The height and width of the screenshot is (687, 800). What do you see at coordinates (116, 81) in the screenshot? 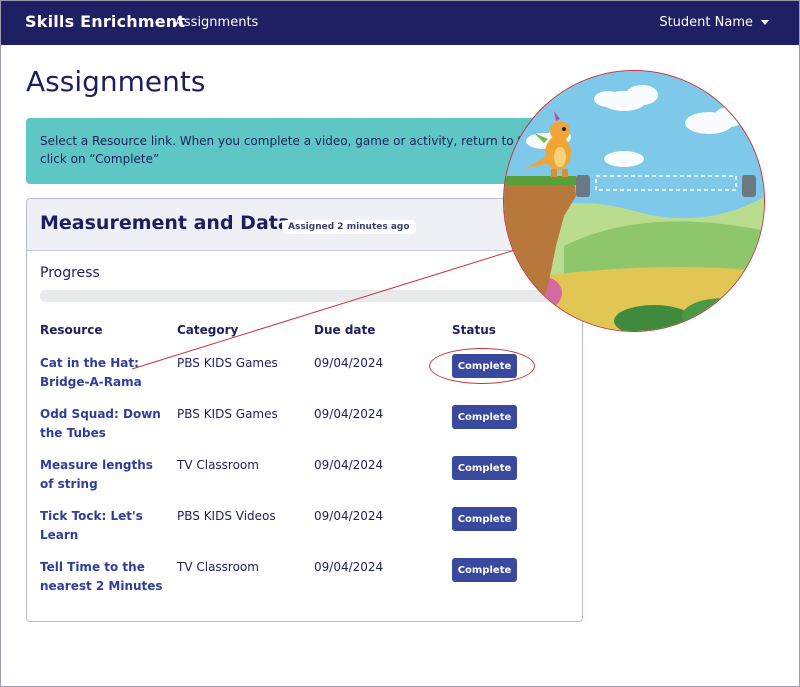
I see `page-title: Assignments` at bounding box center [116, 81].